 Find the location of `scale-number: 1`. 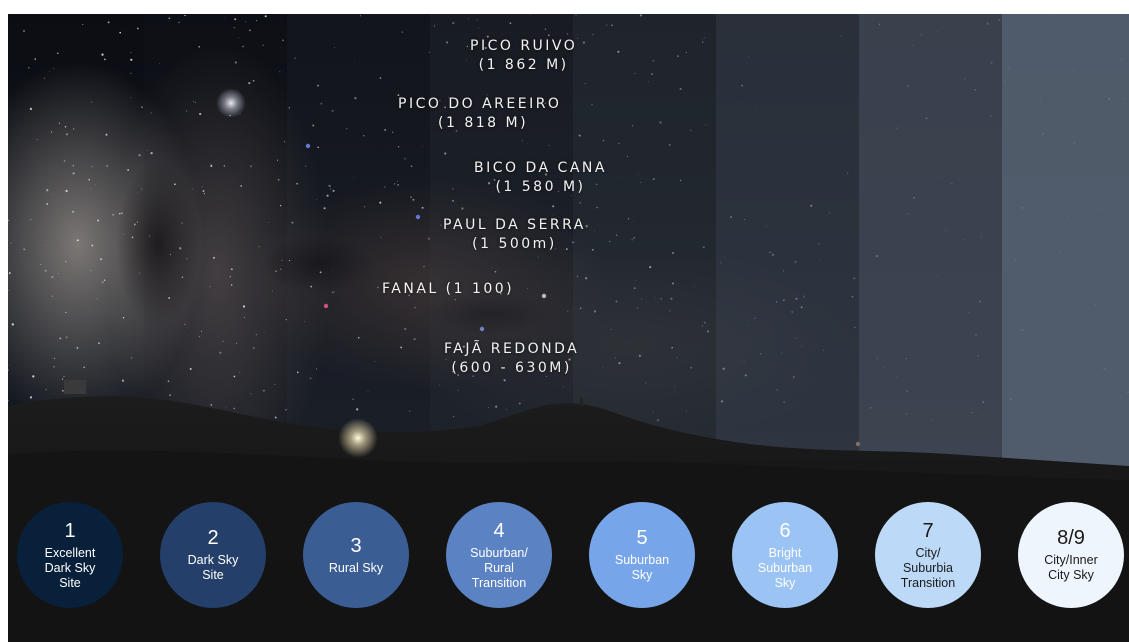

scale-number: 1 is located at coordinates (70, 530).